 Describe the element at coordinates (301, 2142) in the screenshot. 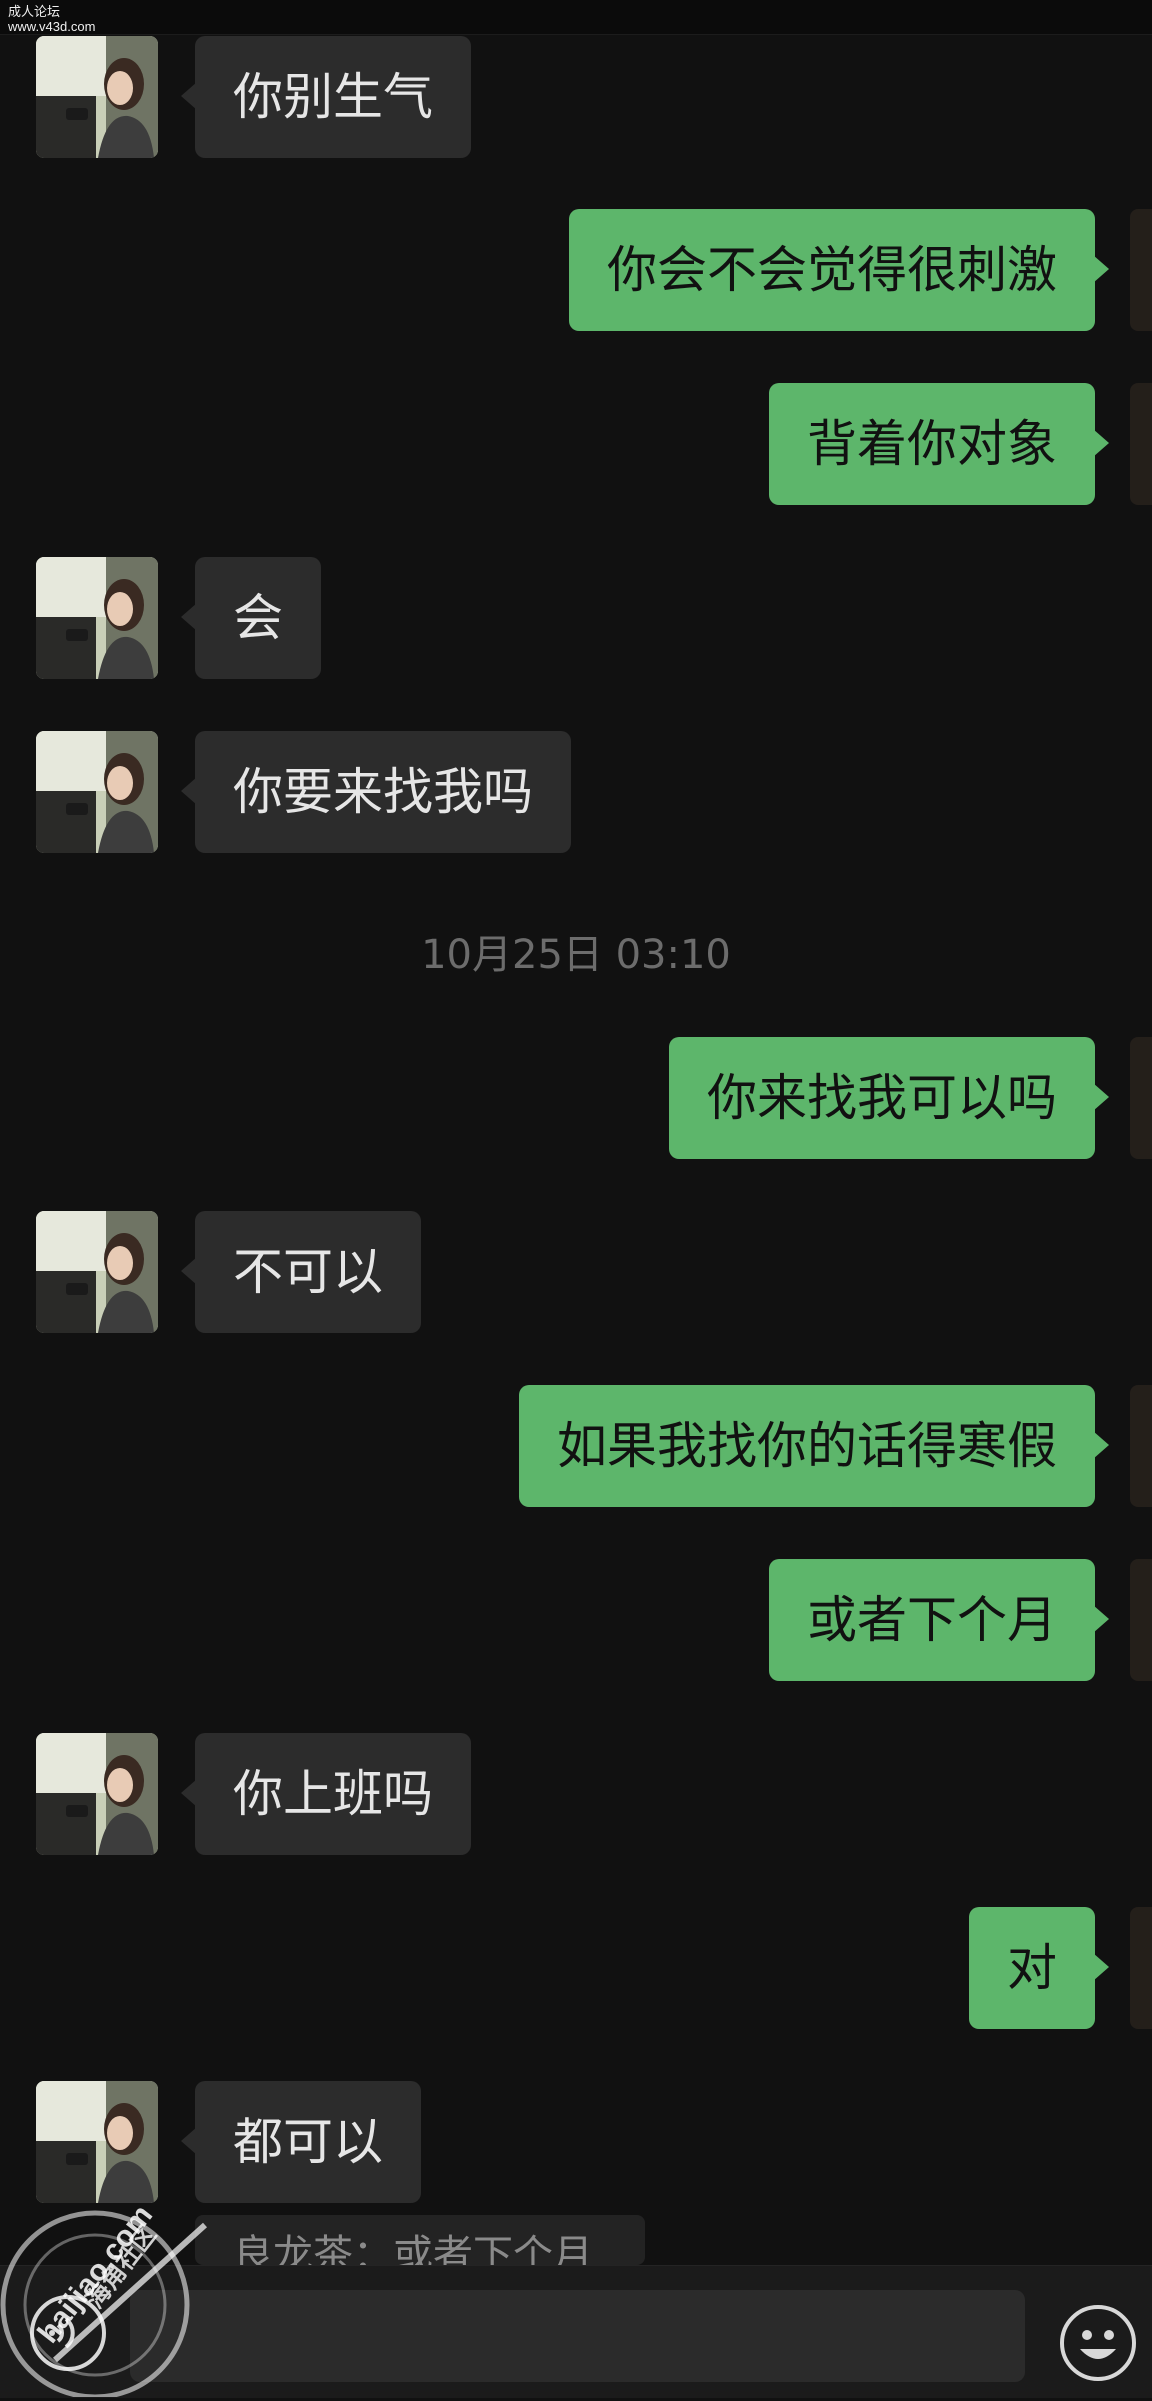

I see `message-bubble-incoming: 都可以` at that location.